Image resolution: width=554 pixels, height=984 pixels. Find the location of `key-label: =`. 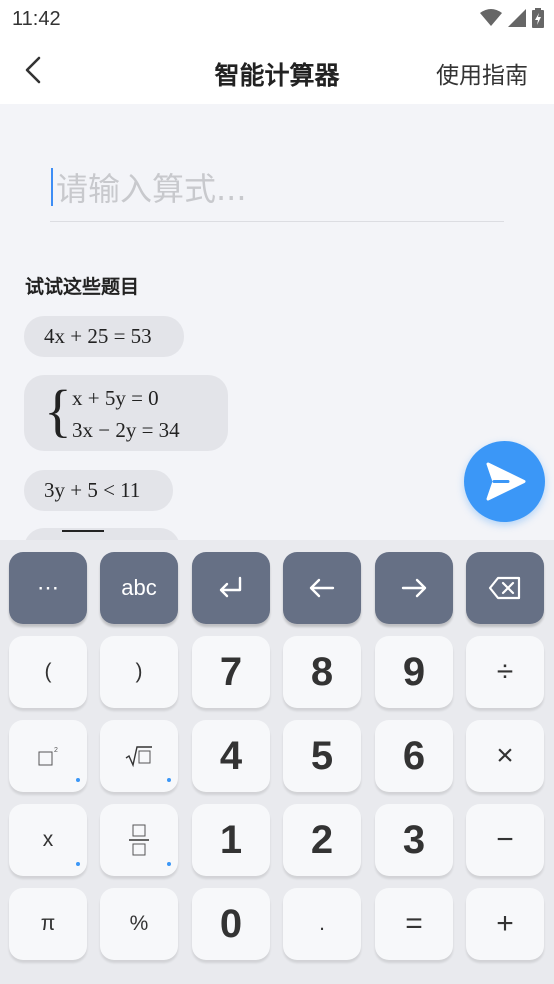

key-label: = is located at coordinates (414, 923).